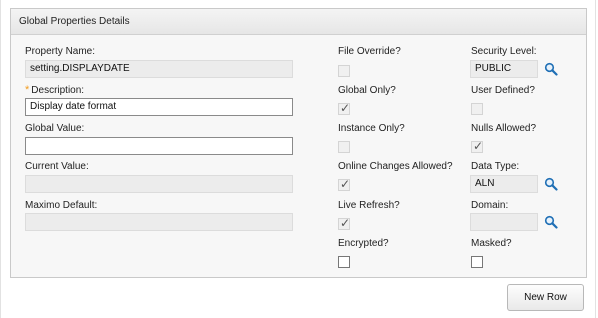 Image resolution: width=598 pixels, height=318 pixels. What do you see at coordinates (61, 205) in the screenshot?
I see `maximo-default-label: Maximo Default:` at bounding box center [61, 205].